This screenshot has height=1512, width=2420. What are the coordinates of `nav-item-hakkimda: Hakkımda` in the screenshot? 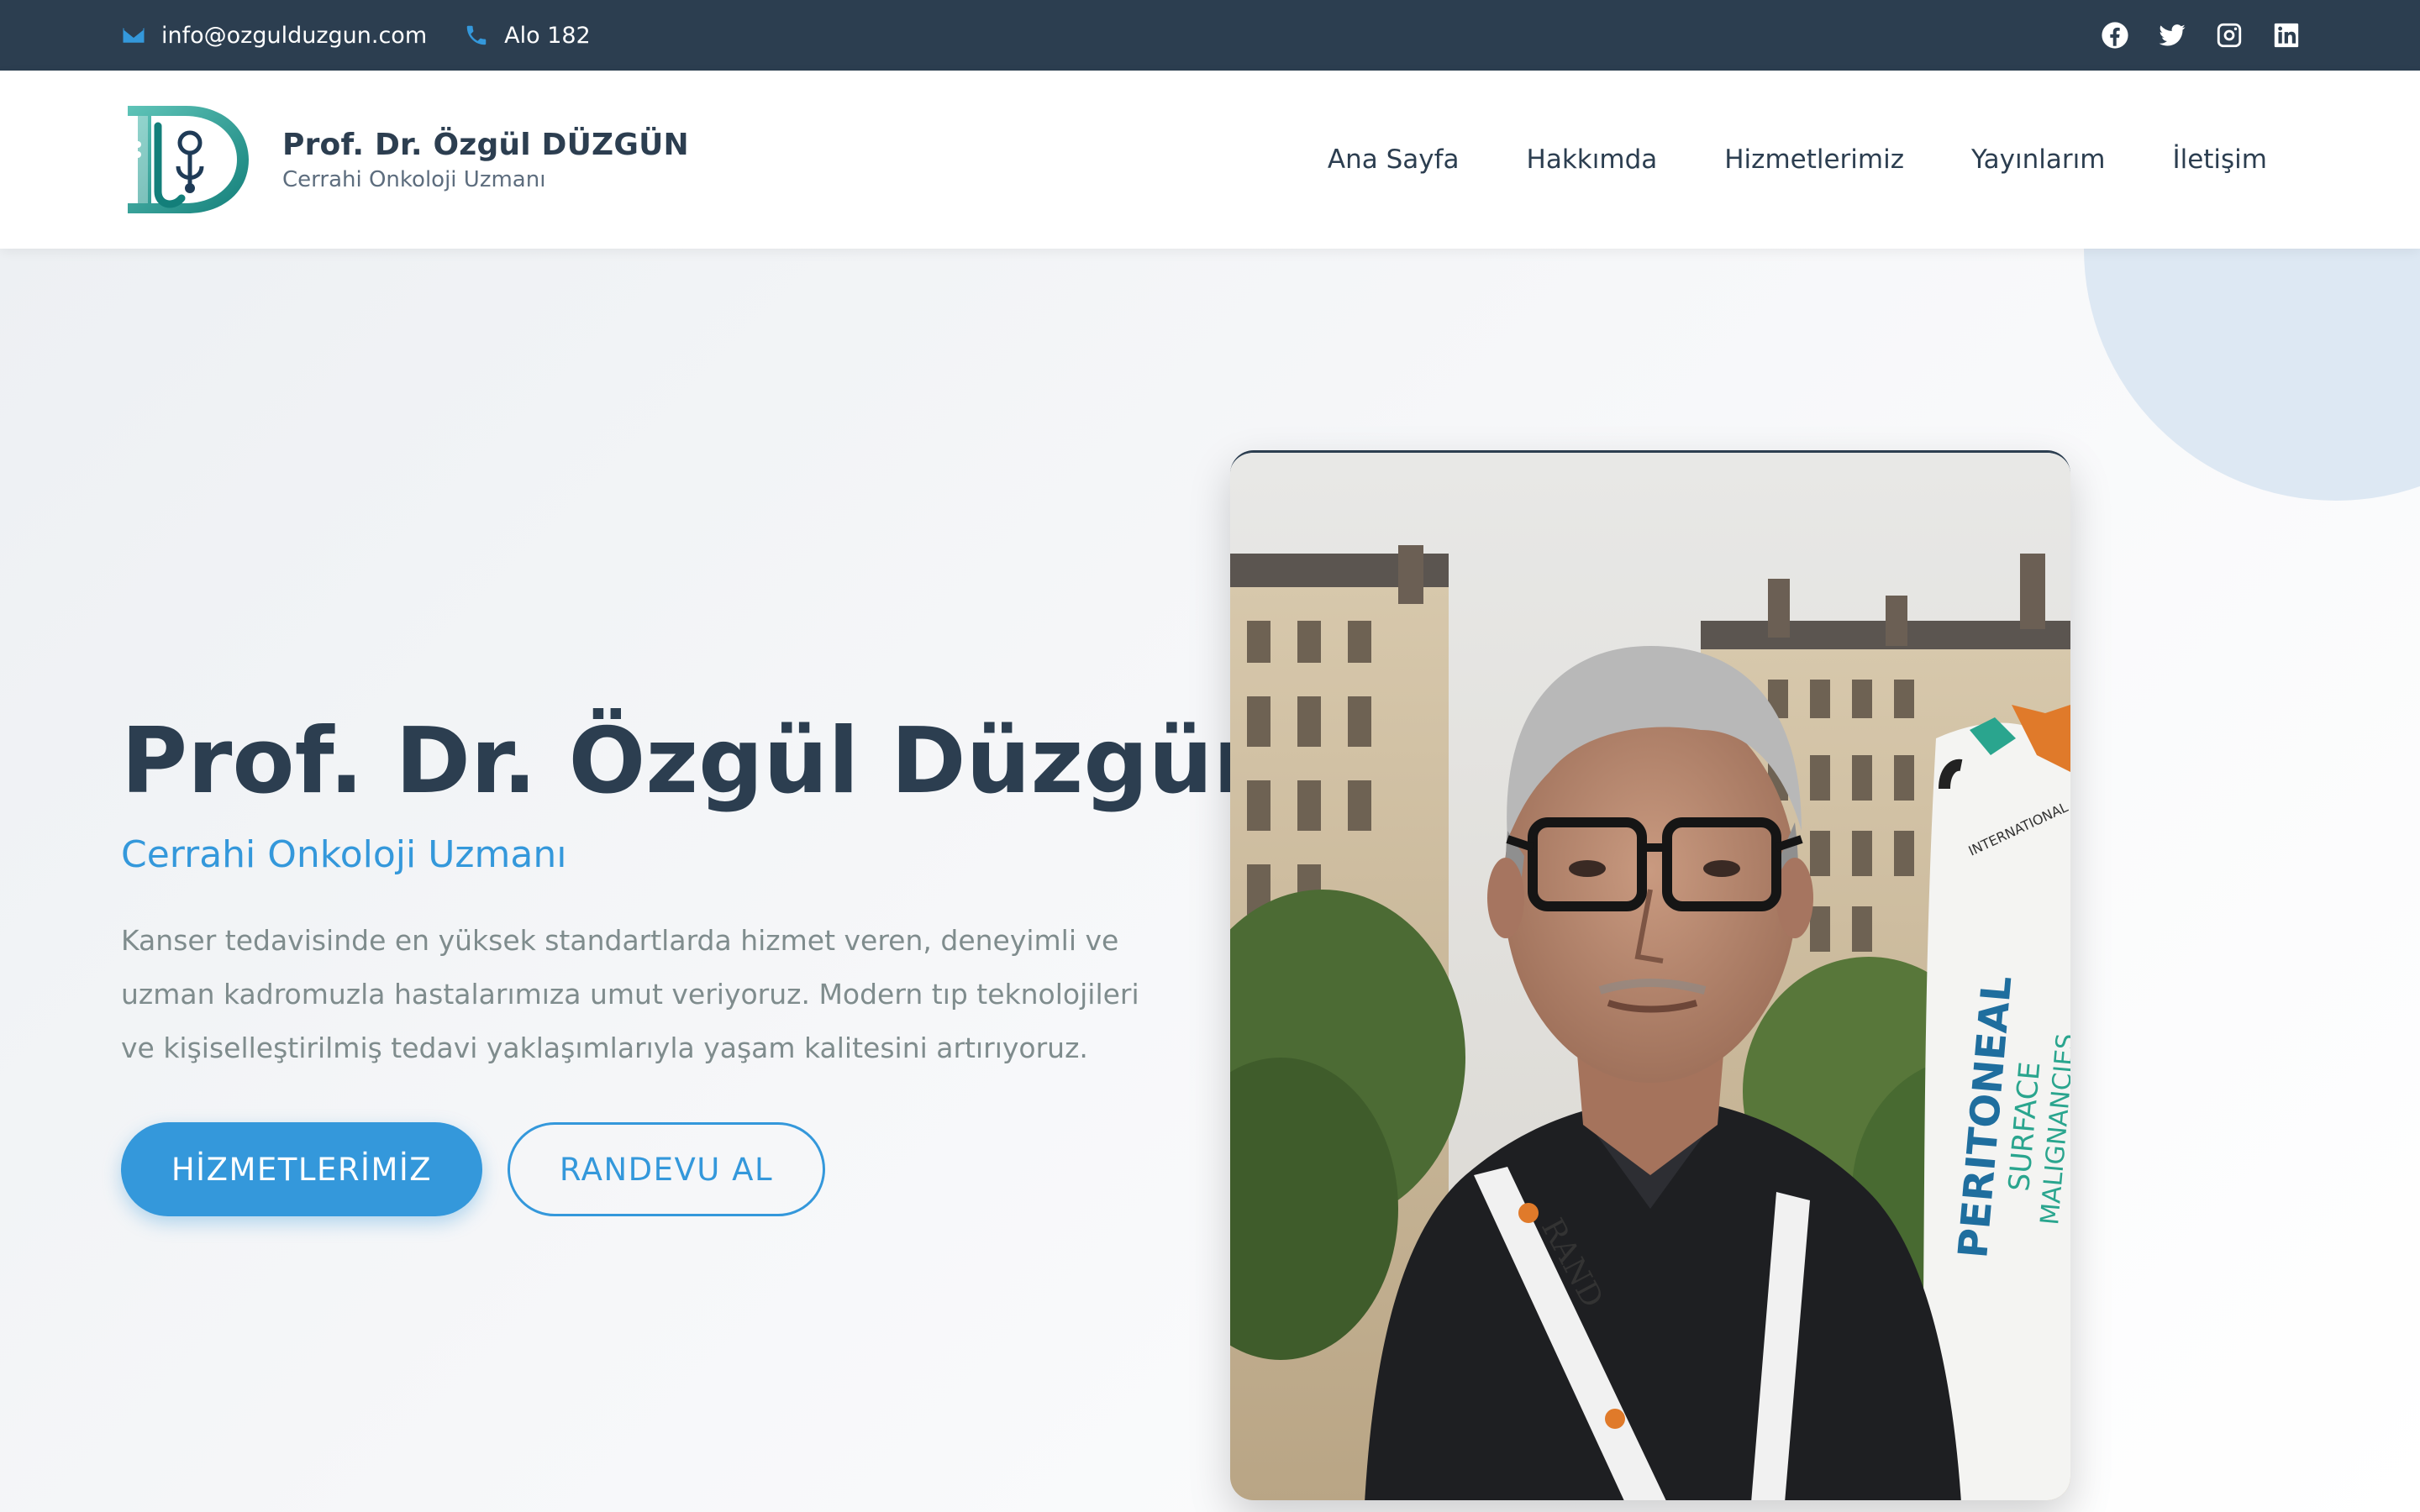 It's located at (1592, 159).